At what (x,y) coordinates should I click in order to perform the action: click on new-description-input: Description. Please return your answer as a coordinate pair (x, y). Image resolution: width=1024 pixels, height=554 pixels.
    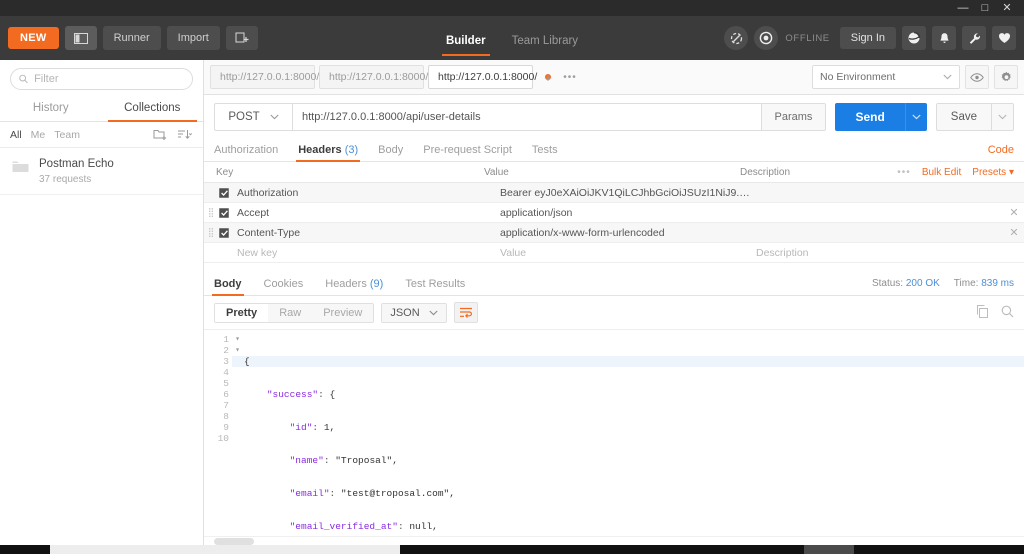
    Looking at the image, I should click on (880, 253).